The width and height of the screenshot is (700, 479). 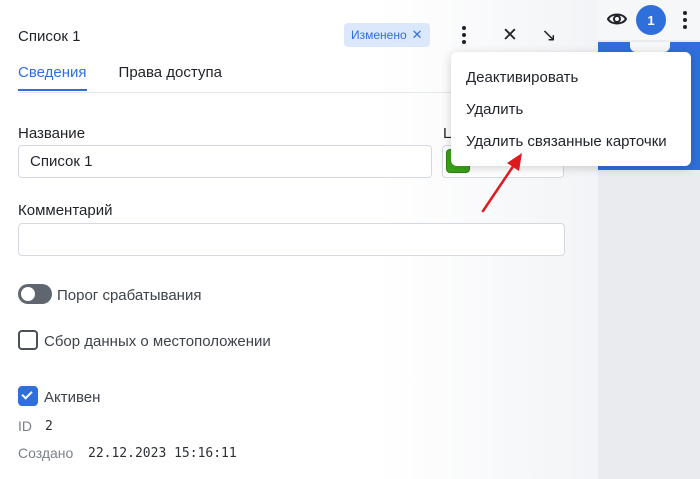 I want to click on created-label: Создано, so click(x=46, y=453).